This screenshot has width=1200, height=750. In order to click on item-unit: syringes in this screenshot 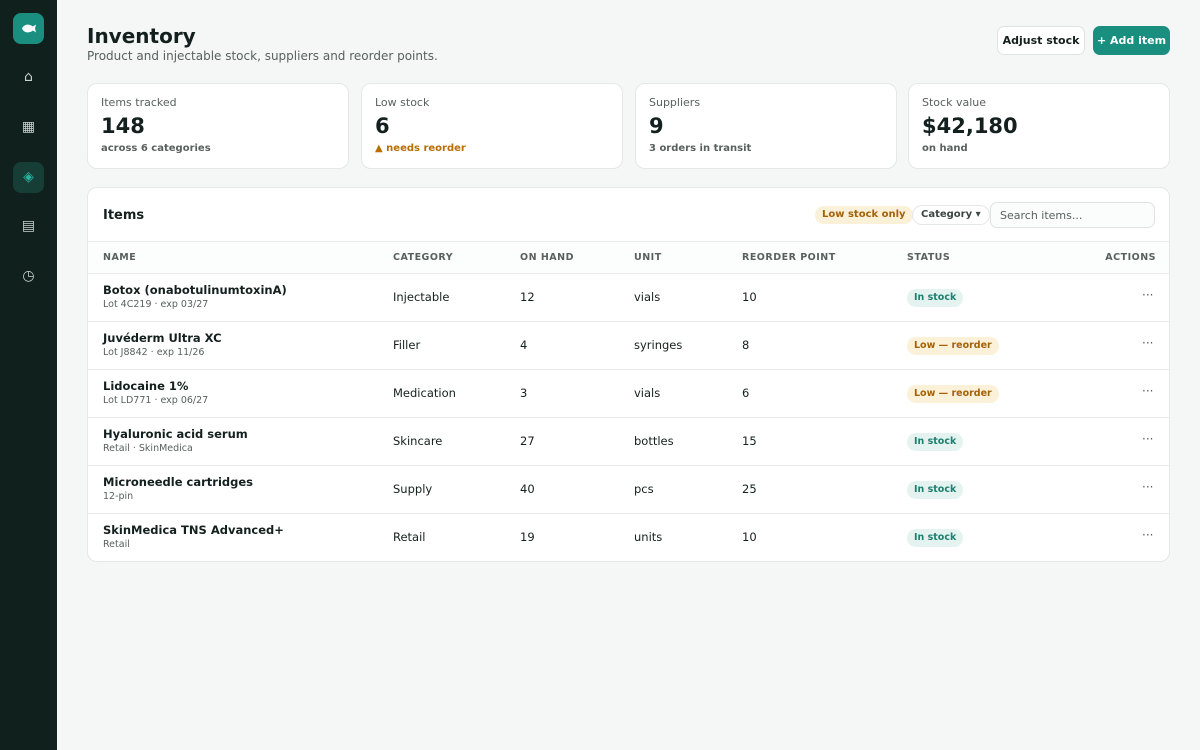, I will do `click(658, 345)`.